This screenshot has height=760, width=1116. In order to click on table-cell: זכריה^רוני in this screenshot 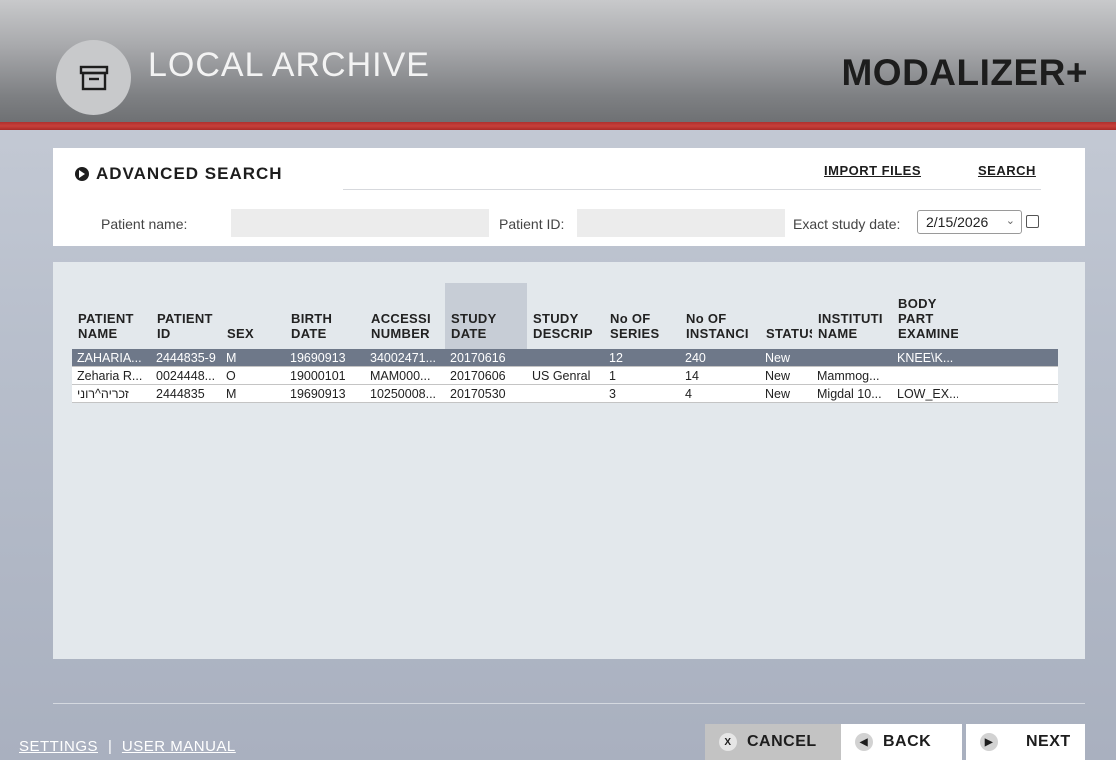, I will do `click(103, 394)`.